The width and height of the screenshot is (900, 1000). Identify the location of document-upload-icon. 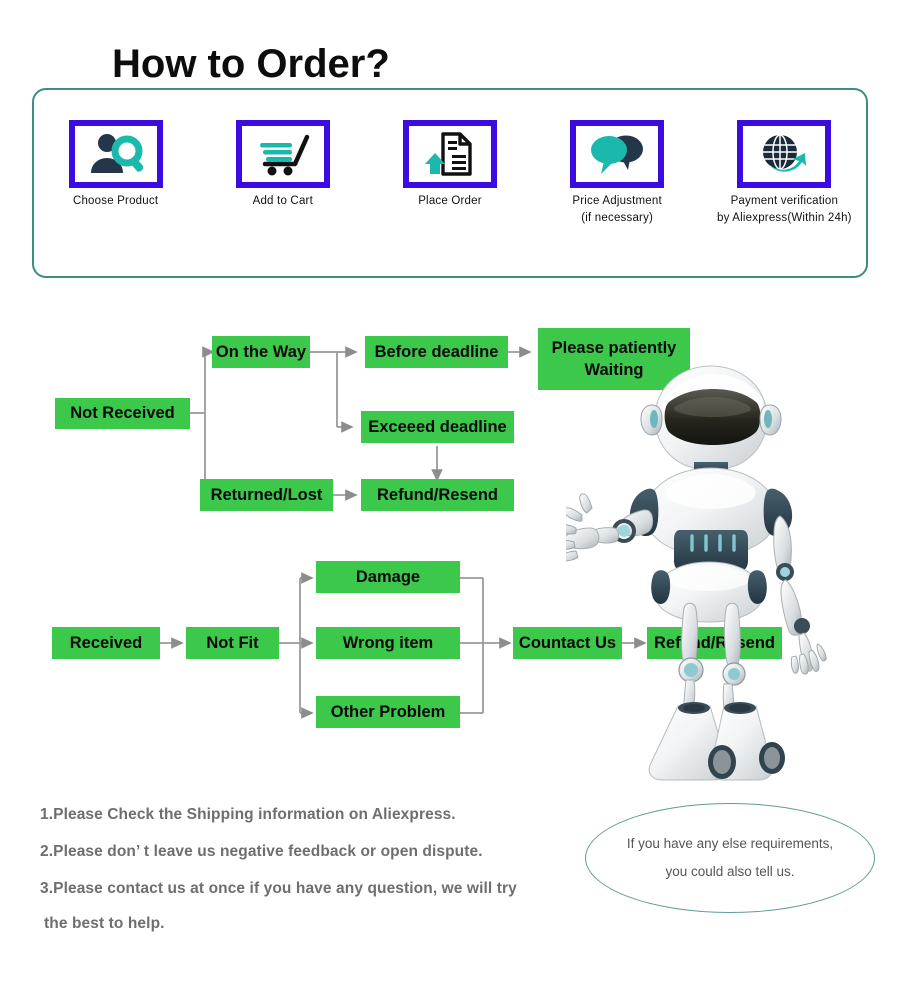
(448, 154).